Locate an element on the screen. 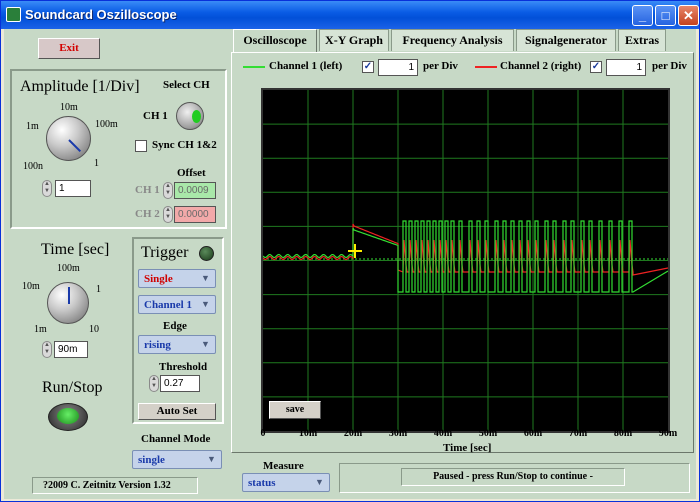 The image size is (700, 502). ch2-per-div-label: per Div is located at coordinates (669, 66).